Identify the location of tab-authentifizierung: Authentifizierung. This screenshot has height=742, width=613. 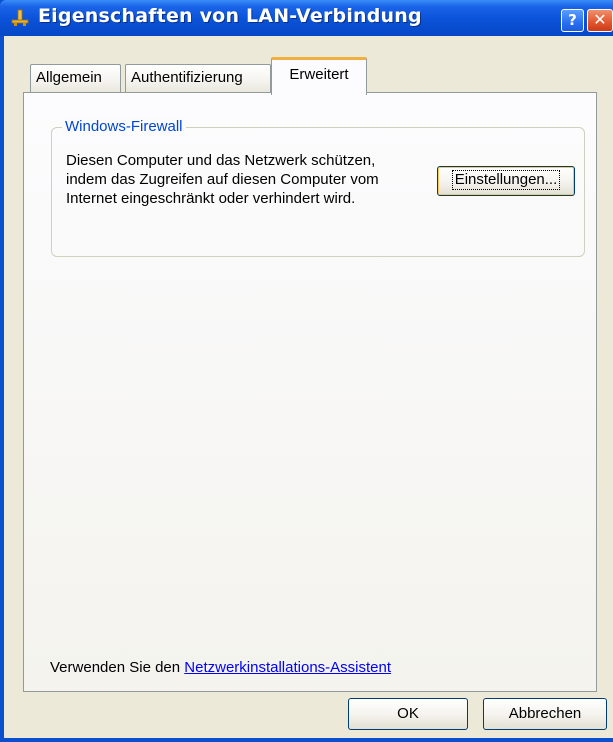
(198, 78).